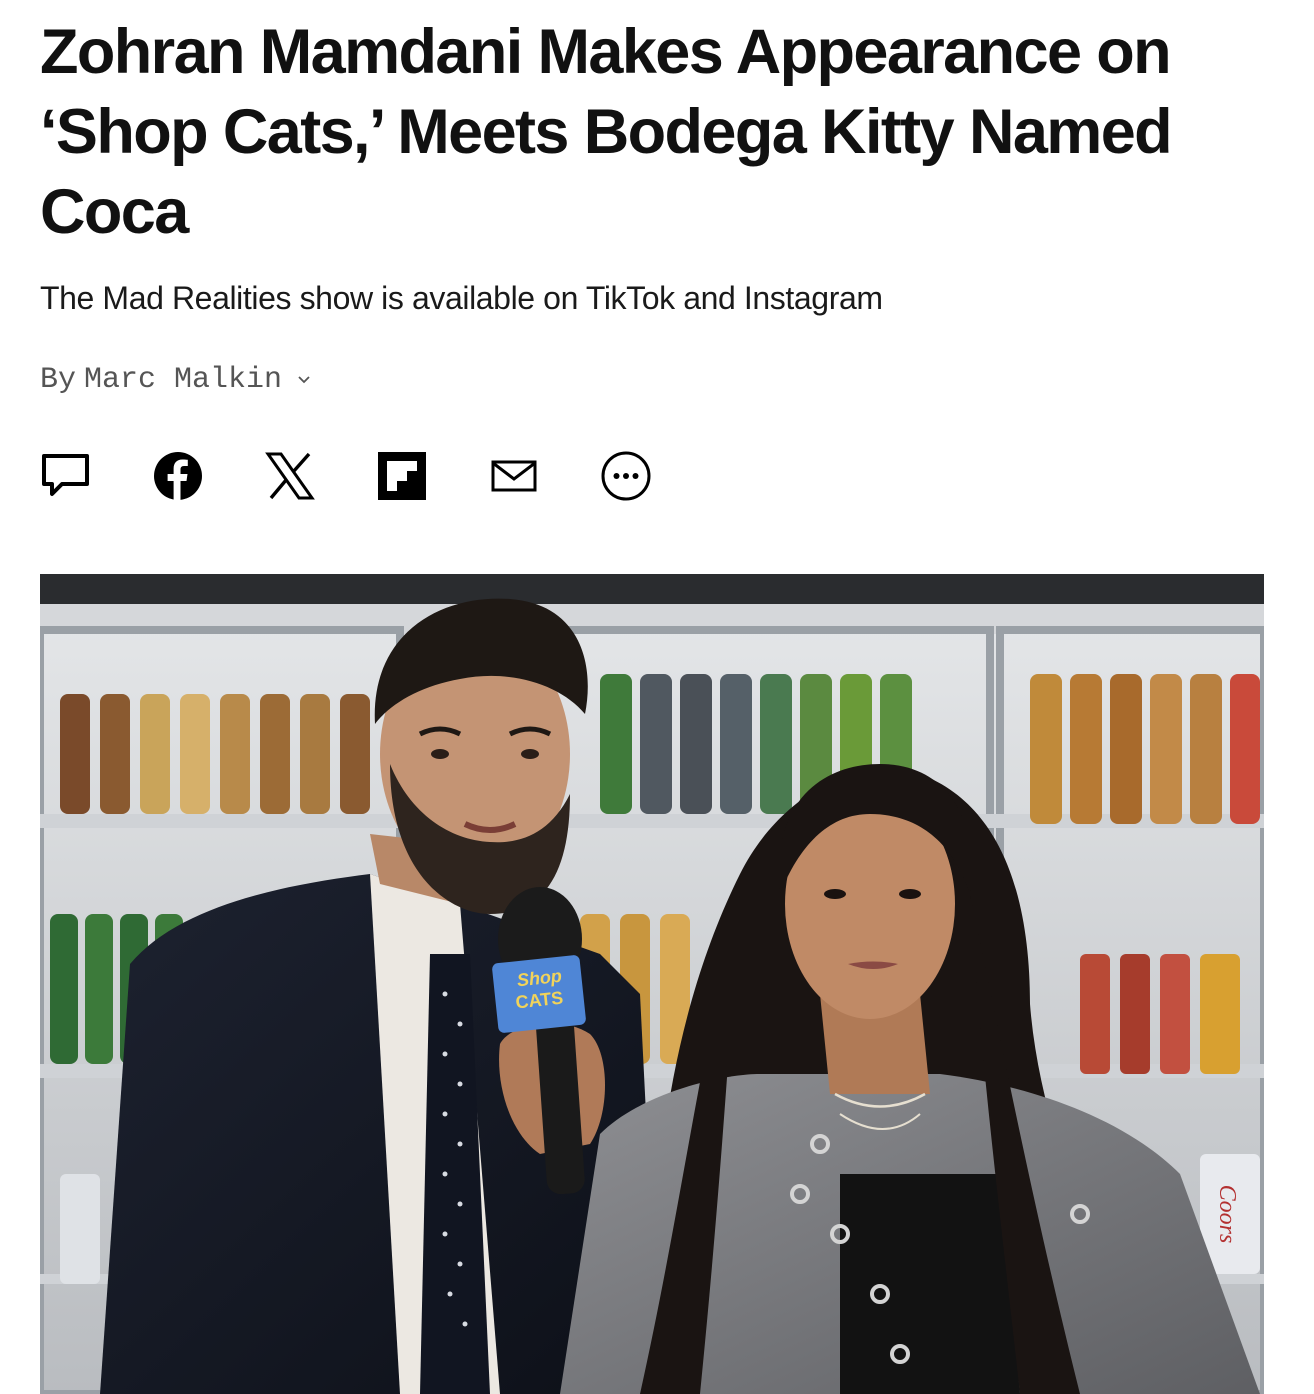  I want to click on flipboard-share-button, so click(402, 476).